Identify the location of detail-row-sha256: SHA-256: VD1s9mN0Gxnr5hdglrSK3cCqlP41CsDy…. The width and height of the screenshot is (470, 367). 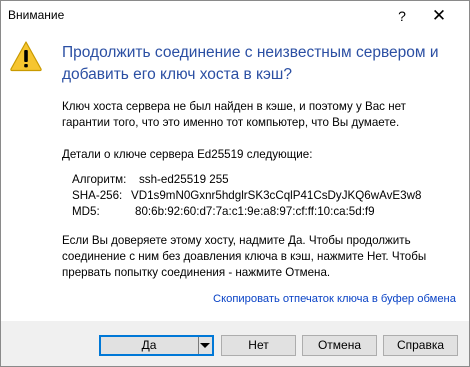
(246, 196).